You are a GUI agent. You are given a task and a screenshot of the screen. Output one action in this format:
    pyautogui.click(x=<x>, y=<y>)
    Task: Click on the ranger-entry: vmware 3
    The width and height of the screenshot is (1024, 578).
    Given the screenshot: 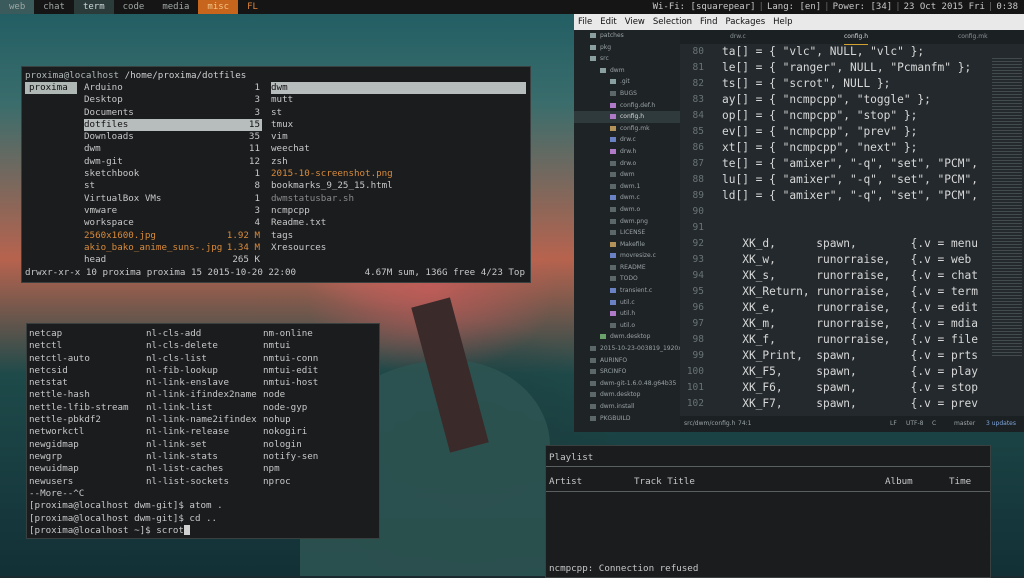 What is the action you would take?
    pyautogui.click(x=173, y=211)
    